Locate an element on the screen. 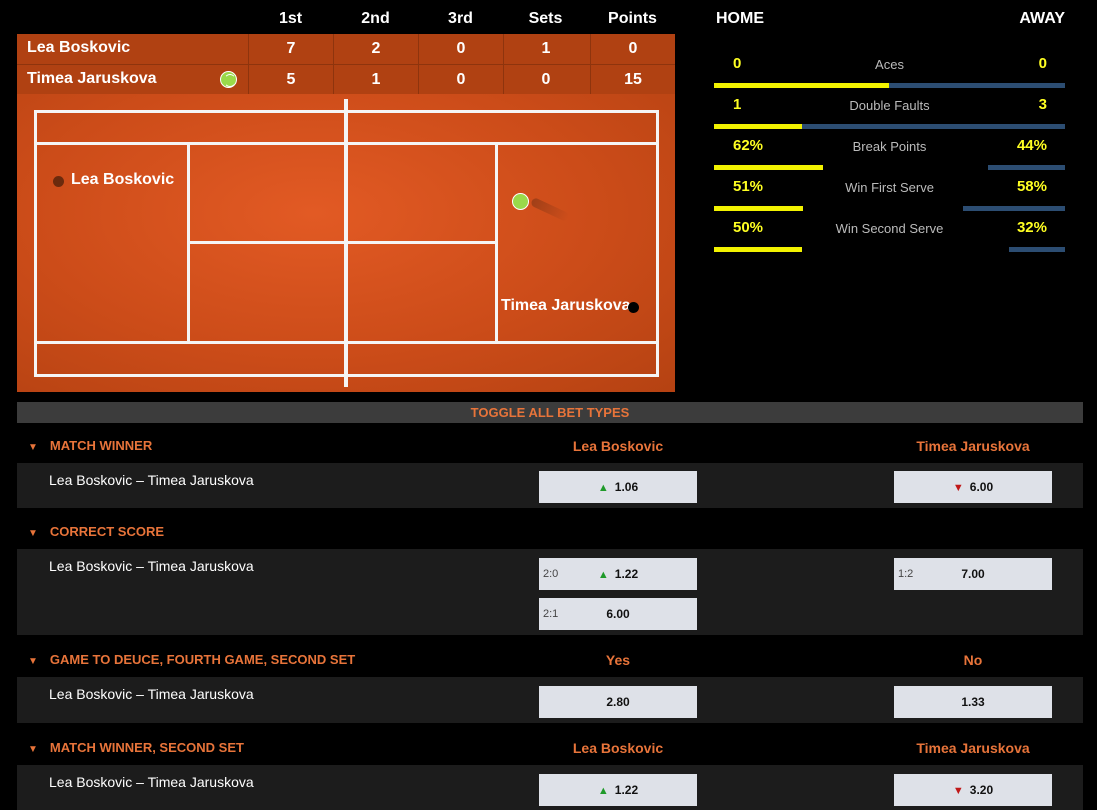 Image resolution: width=1097 pixels, height=810 pixels. col-points: Points is located at coordinates (632, 18).